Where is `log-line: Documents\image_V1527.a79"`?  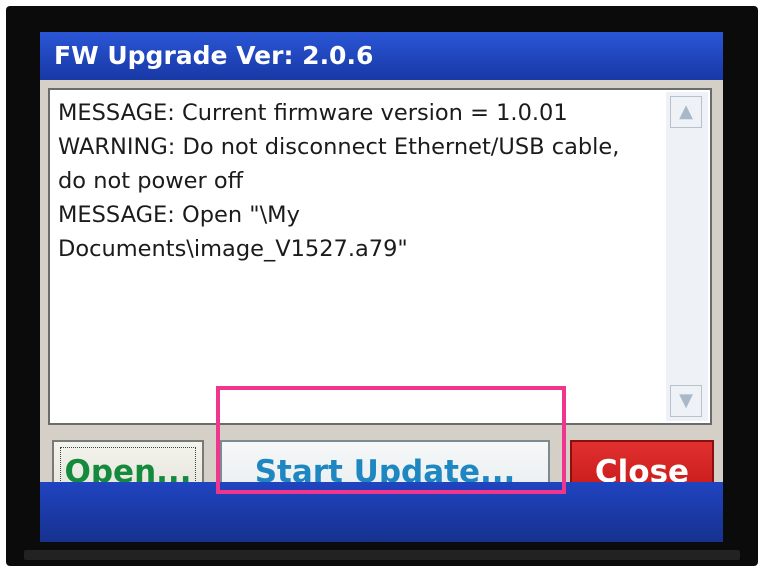 log-line: Documents\image_V1527.a79" is located at coordinates (233, 249).